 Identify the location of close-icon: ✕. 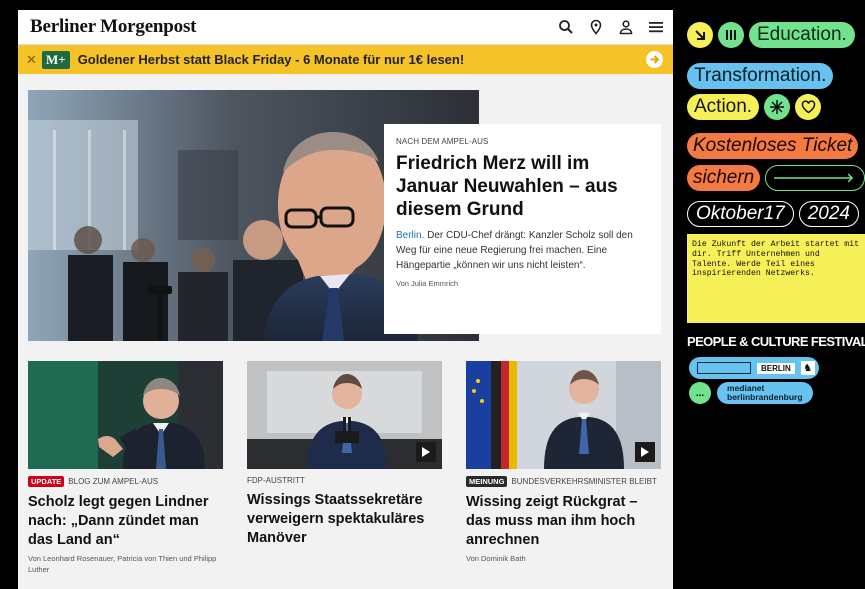
(32, 60).